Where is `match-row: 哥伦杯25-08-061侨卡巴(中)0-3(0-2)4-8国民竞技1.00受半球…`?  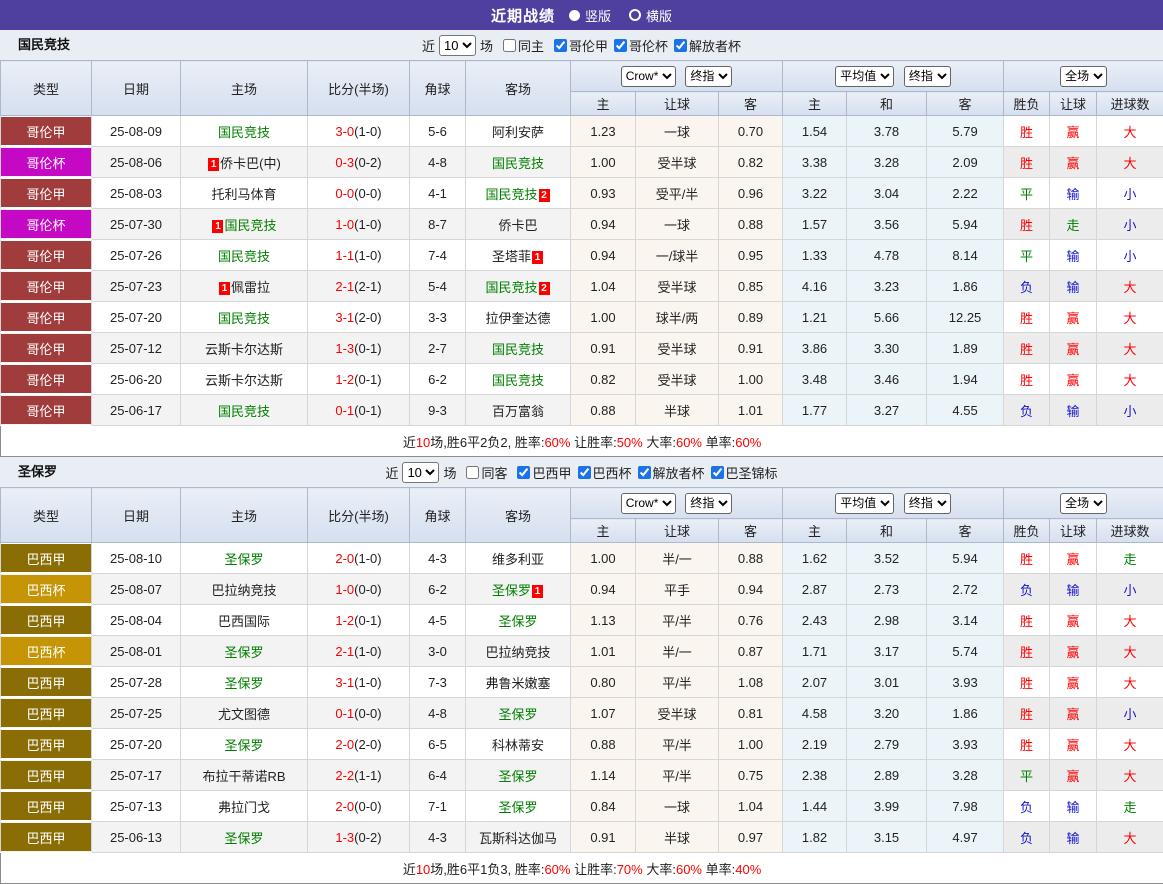 match-row: 哥伦杯25-08-061侨卡巴(中)0-3(0-2)4-8国民竞技1.00受半球… is located at coordinates (582, 162).